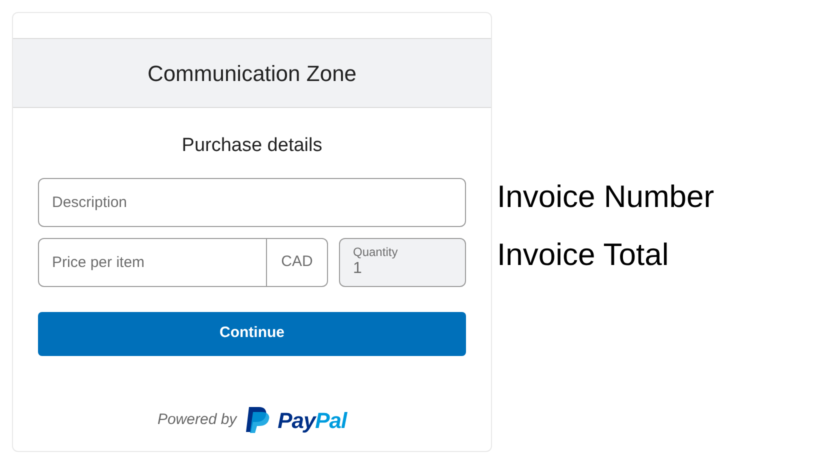  What do you see at coordinates (197, 420) in the screenshot?
I see `powered-by-text: Powered by` at bounding box center [197, 420].